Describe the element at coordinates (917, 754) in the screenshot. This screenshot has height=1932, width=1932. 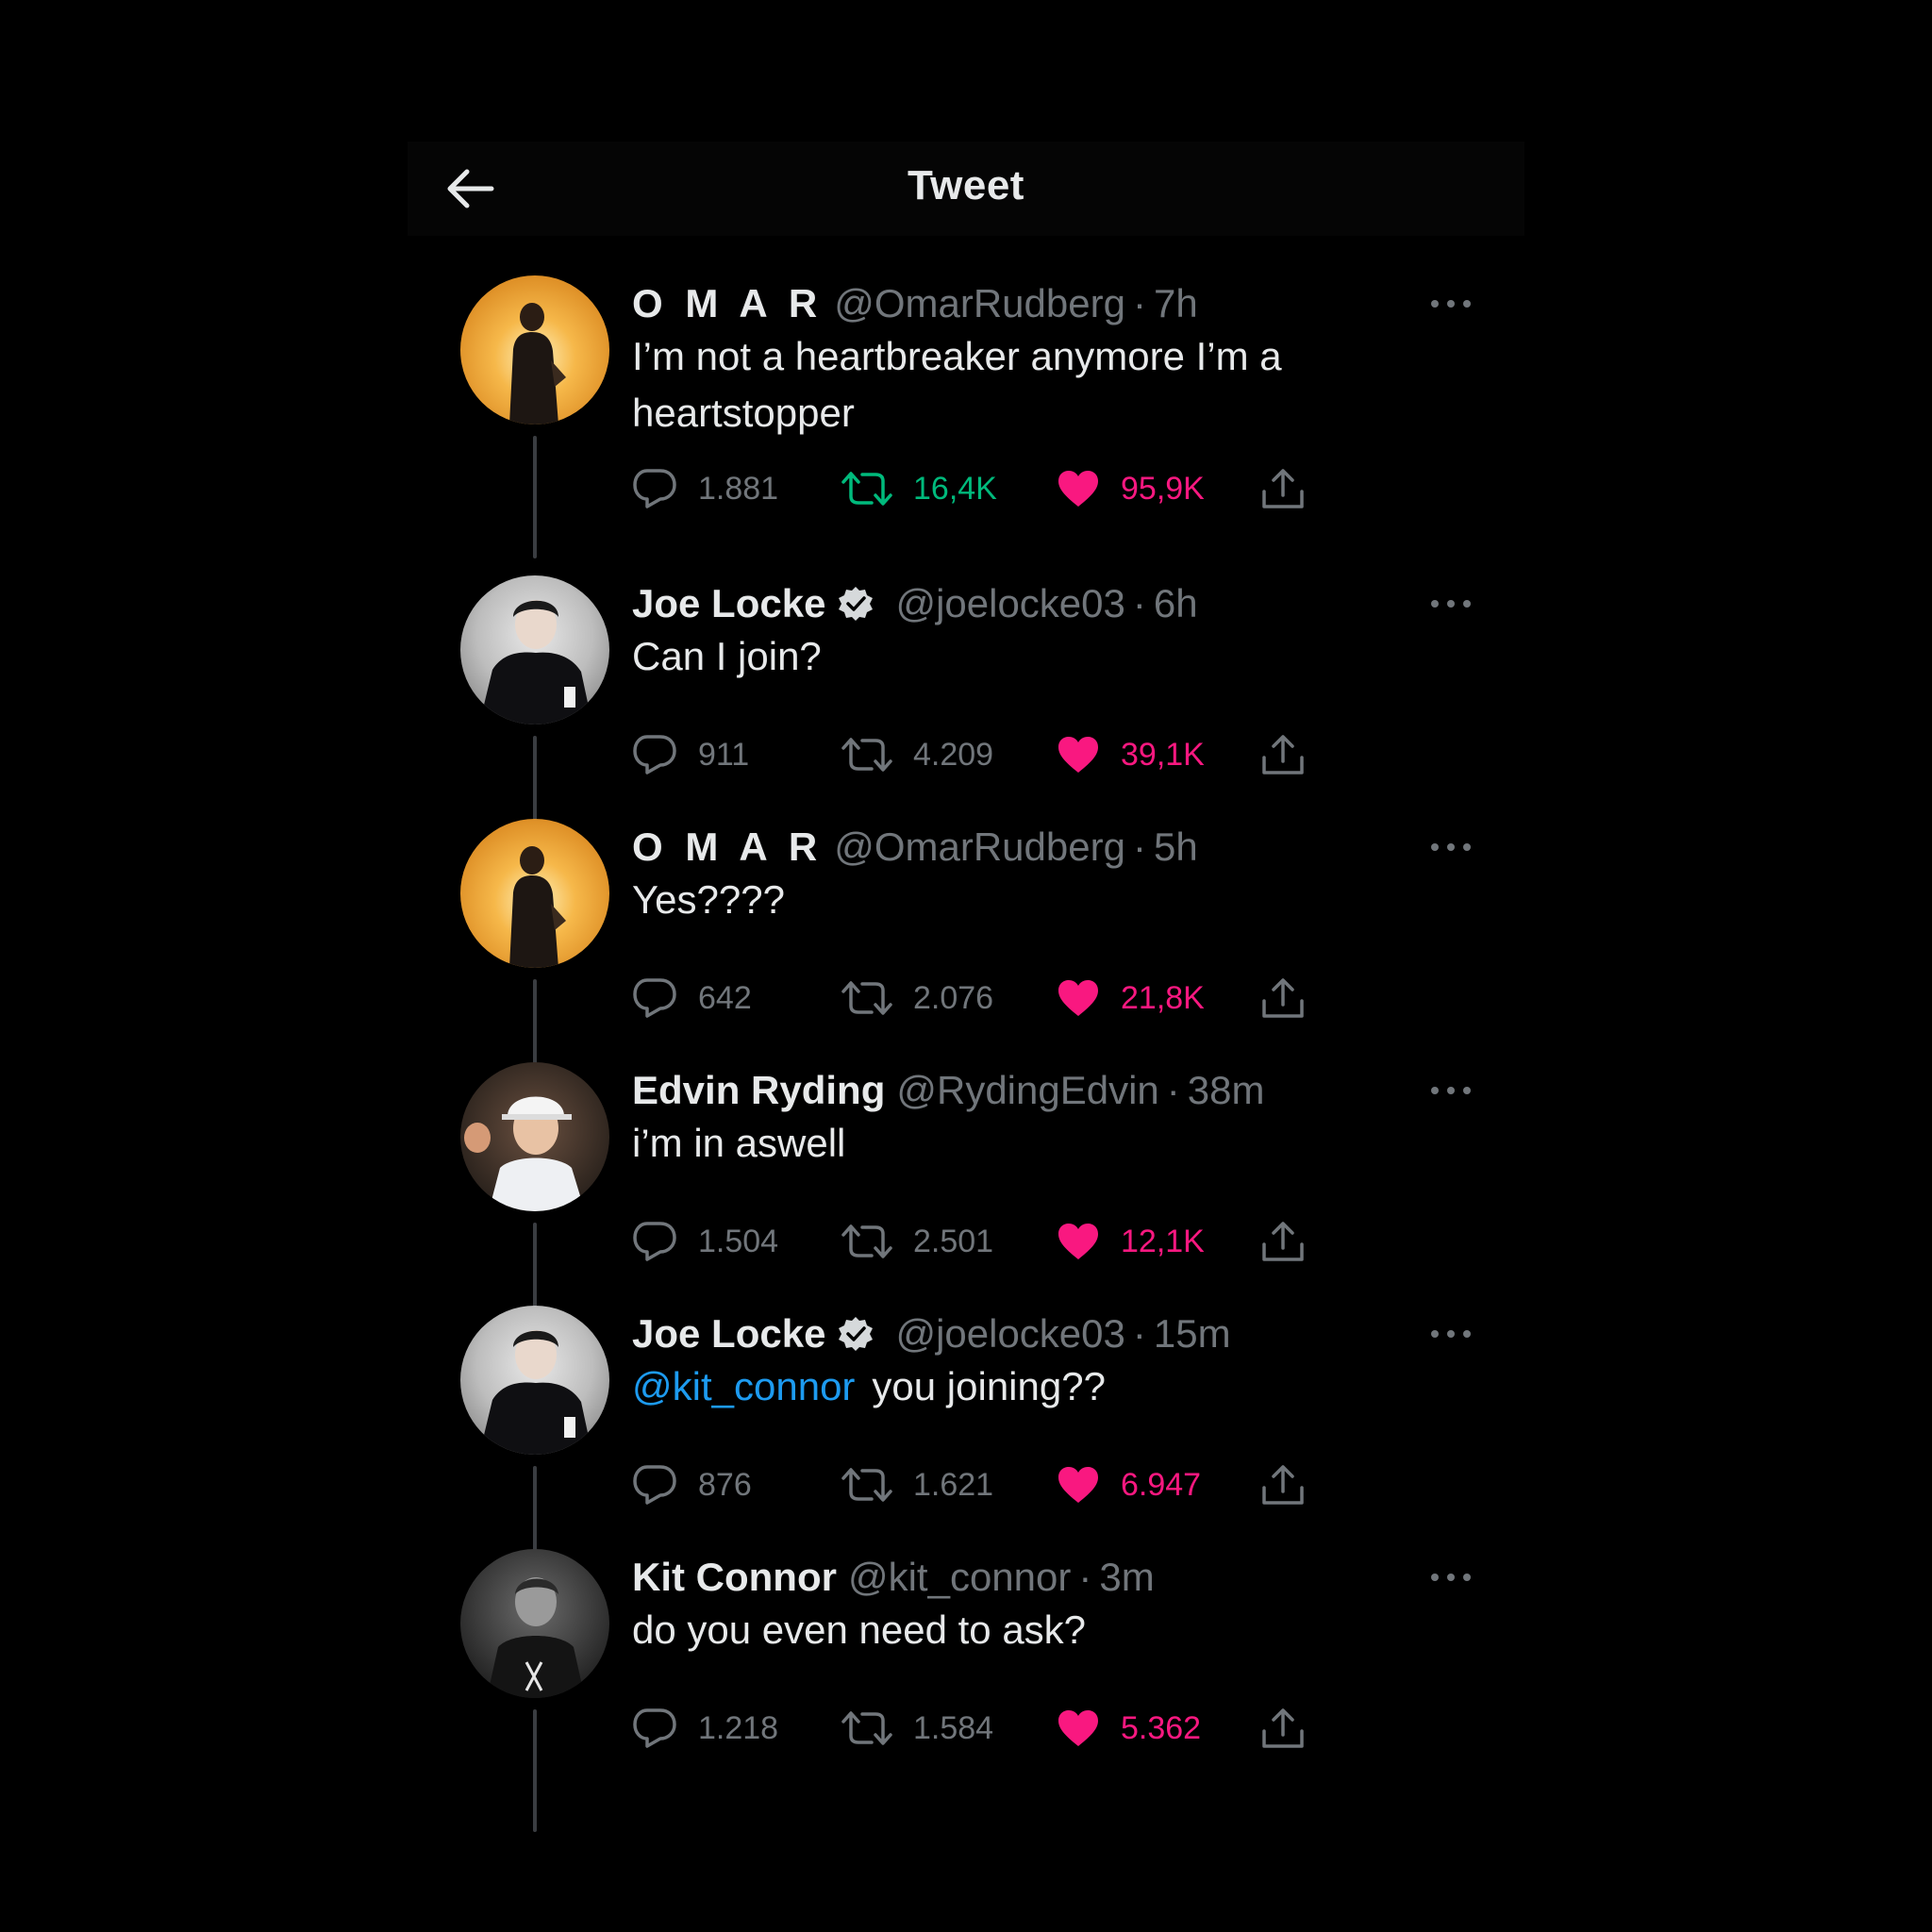
I see `retweet-button: 4.209` at that location.